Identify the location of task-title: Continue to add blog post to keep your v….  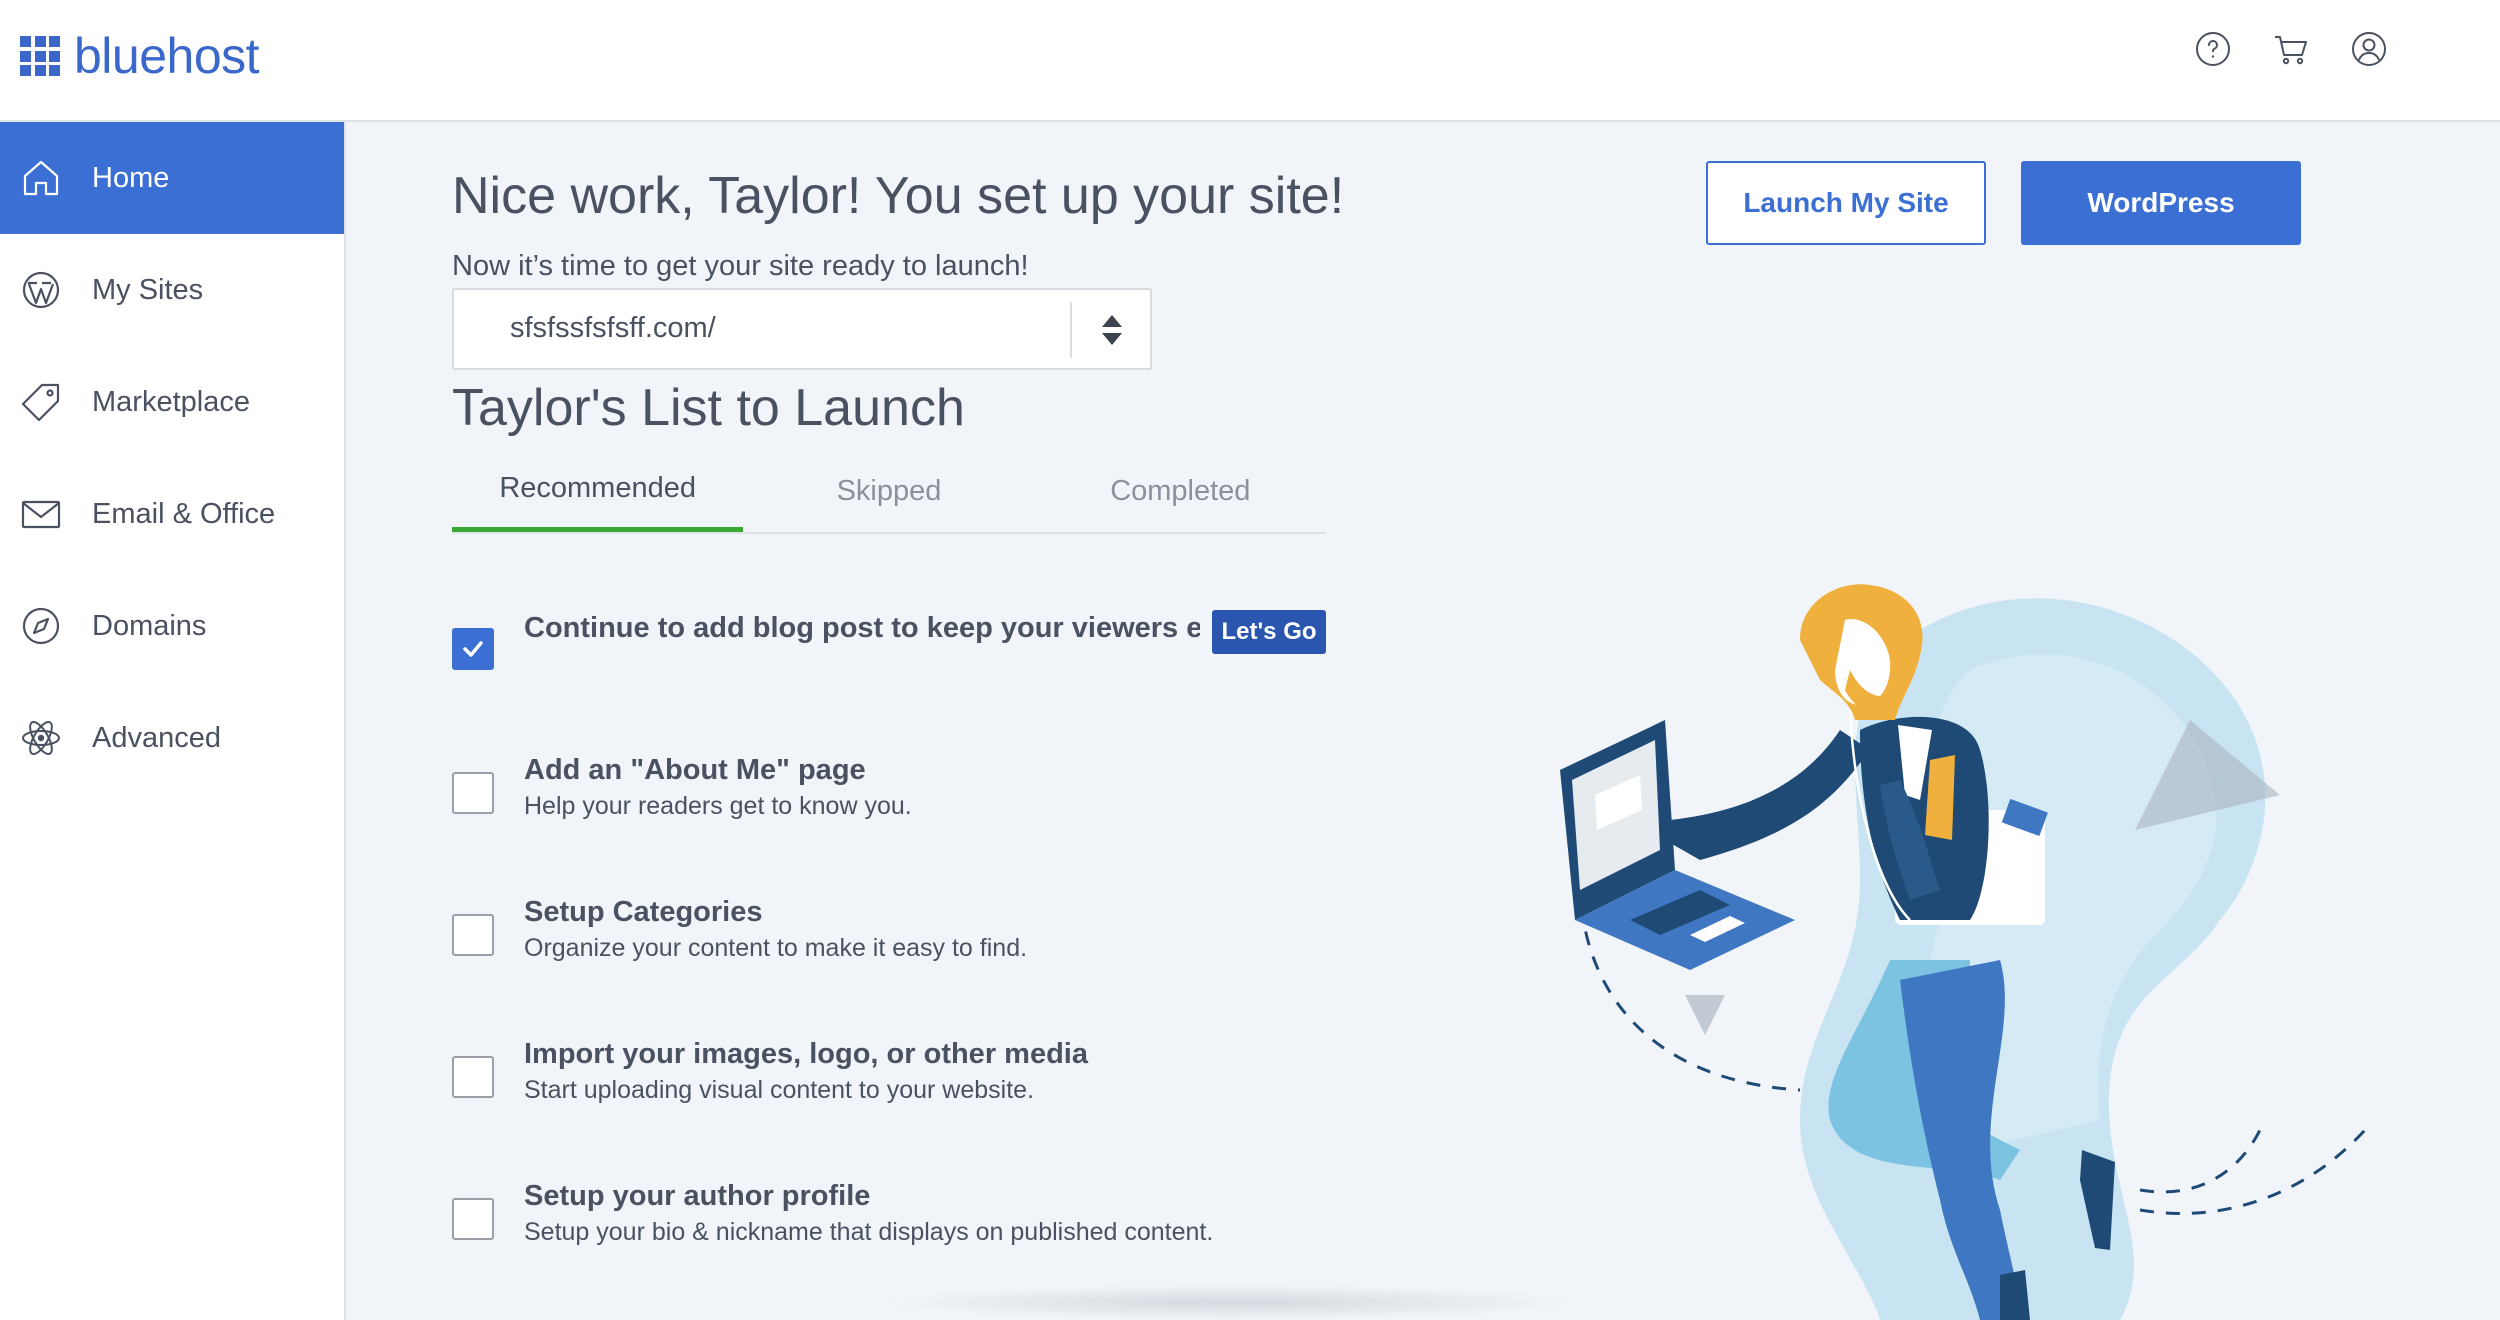
(862, 628).